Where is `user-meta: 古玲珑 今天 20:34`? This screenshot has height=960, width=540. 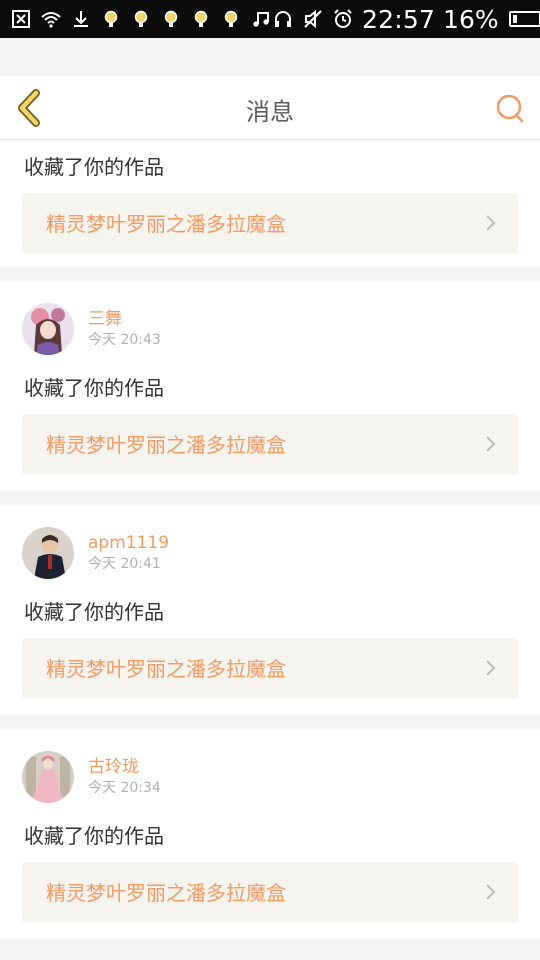
user-meta: 古玲珑 今天 20:34 is located at coordinates (124, 777).